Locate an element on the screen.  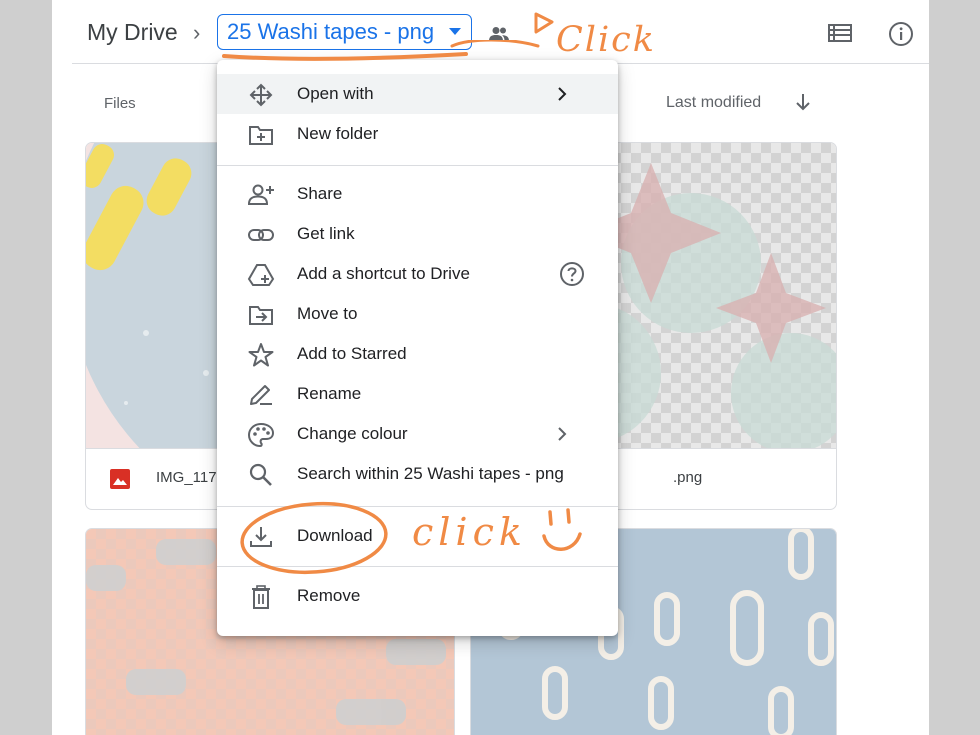
link-icon is located at coordinates (261, 235).